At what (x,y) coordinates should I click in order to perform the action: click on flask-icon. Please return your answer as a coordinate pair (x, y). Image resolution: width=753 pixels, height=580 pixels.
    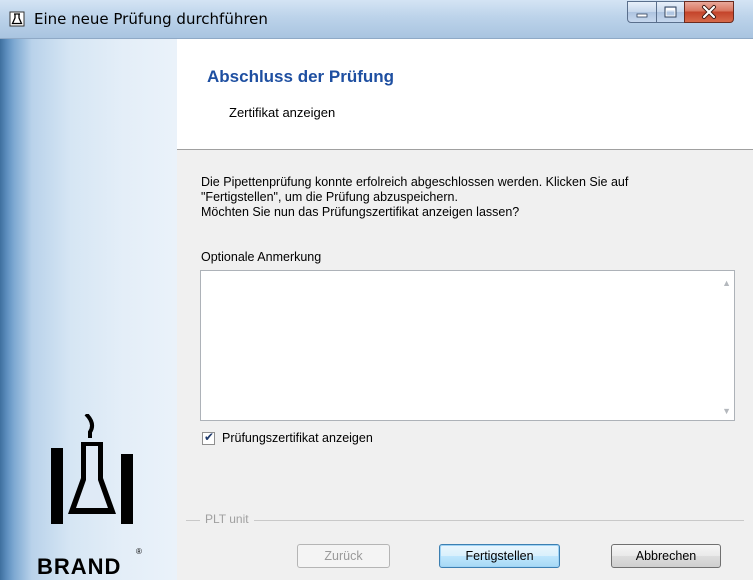
    Looking at the image, I should click on (17, 19).